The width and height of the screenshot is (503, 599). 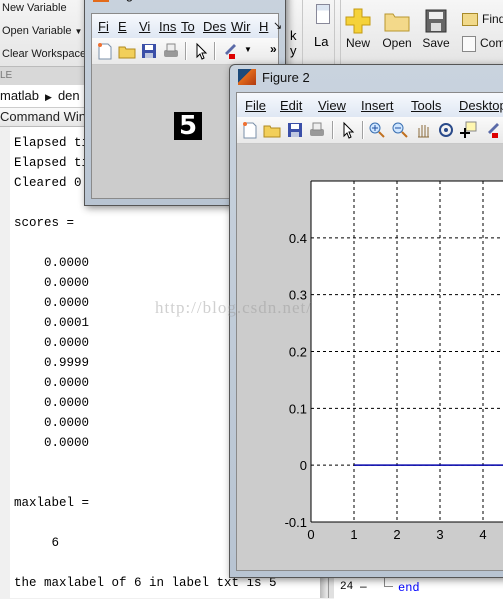 I want to click on breadcrumb-matlab: matlab, so click(x=19, y=95).